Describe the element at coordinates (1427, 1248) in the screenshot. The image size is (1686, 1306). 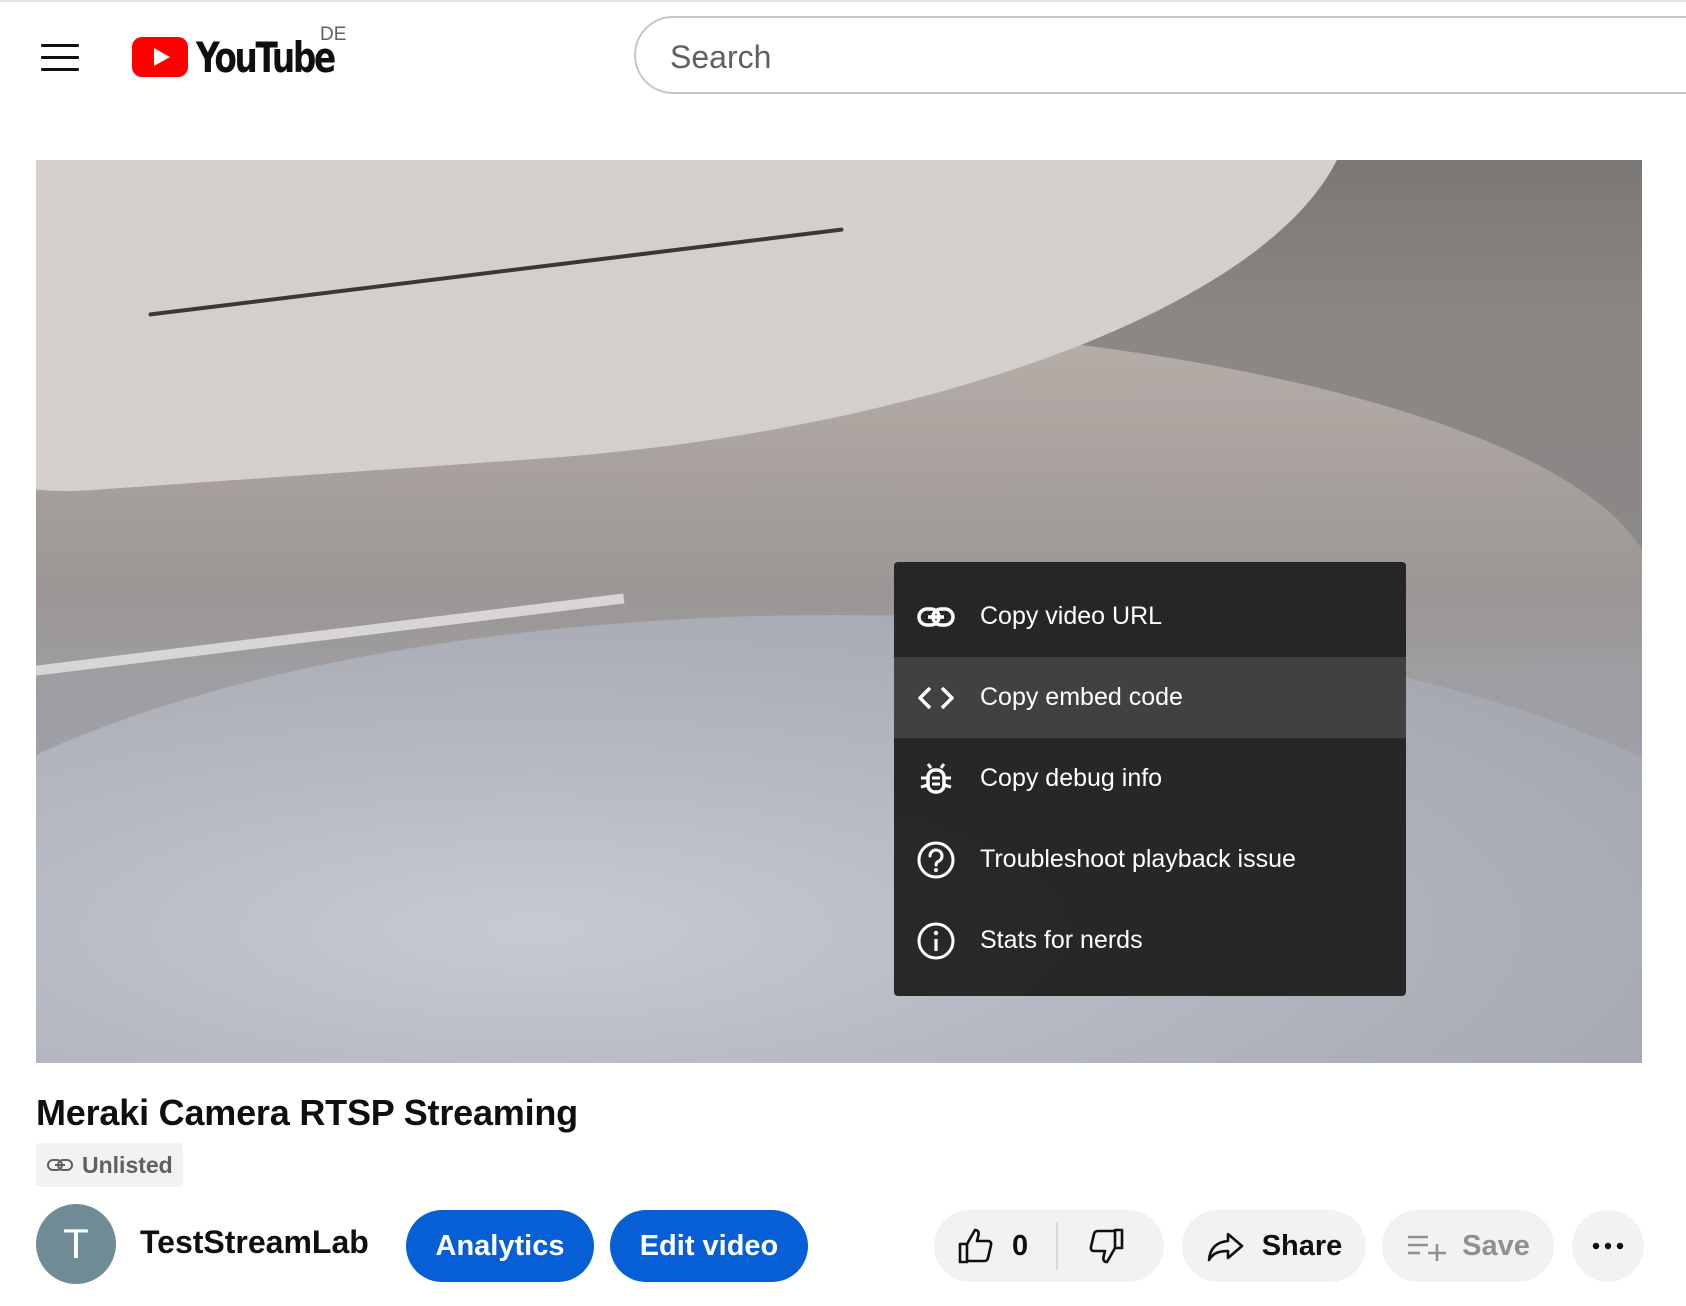
I see `playlist-add-icon` at that location.